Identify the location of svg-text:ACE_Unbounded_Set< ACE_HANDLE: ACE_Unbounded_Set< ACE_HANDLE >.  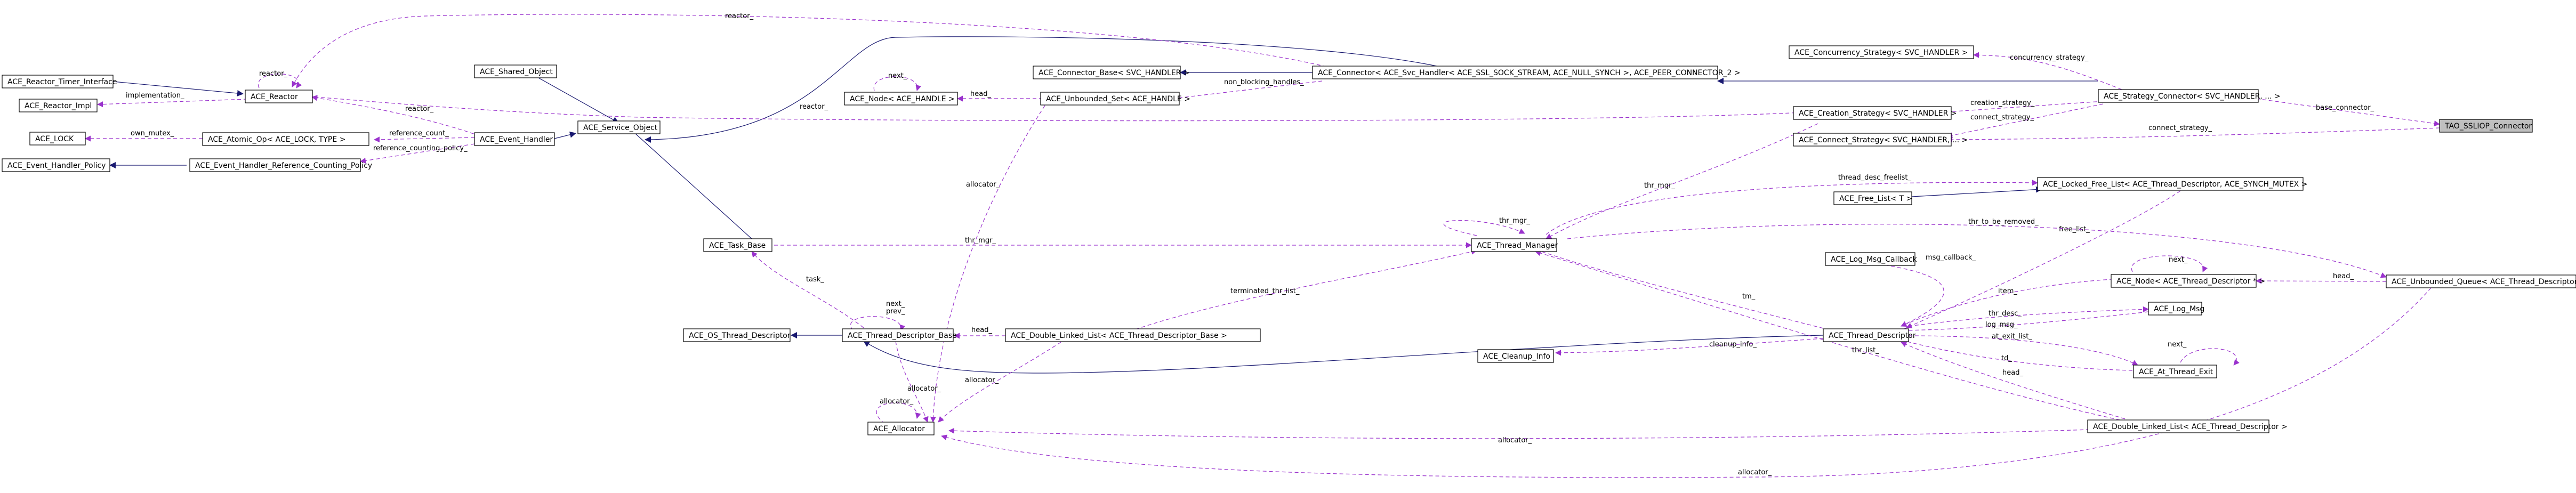
(1118, 99).